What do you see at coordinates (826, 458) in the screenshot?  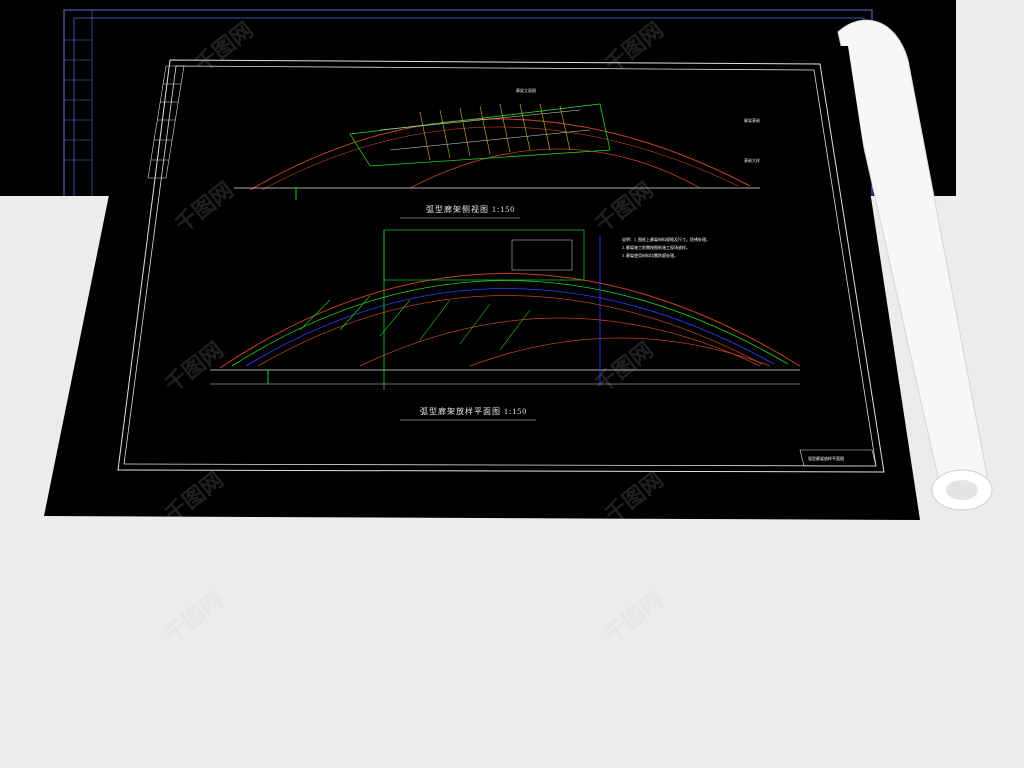 I see `titleblock-drawing-name: 弧型廊架放样平面图` at bounding box center [826, 458].